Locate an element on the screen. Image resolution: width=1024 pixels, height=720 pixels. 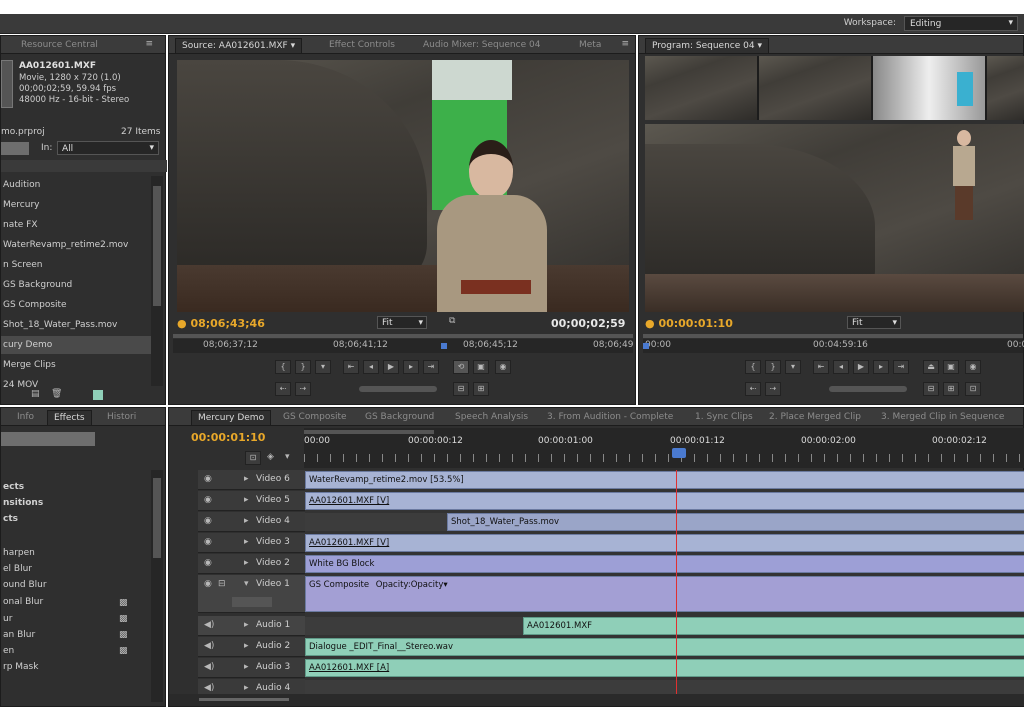
marker-icon: ◈ is located at coordinates (270, 457).